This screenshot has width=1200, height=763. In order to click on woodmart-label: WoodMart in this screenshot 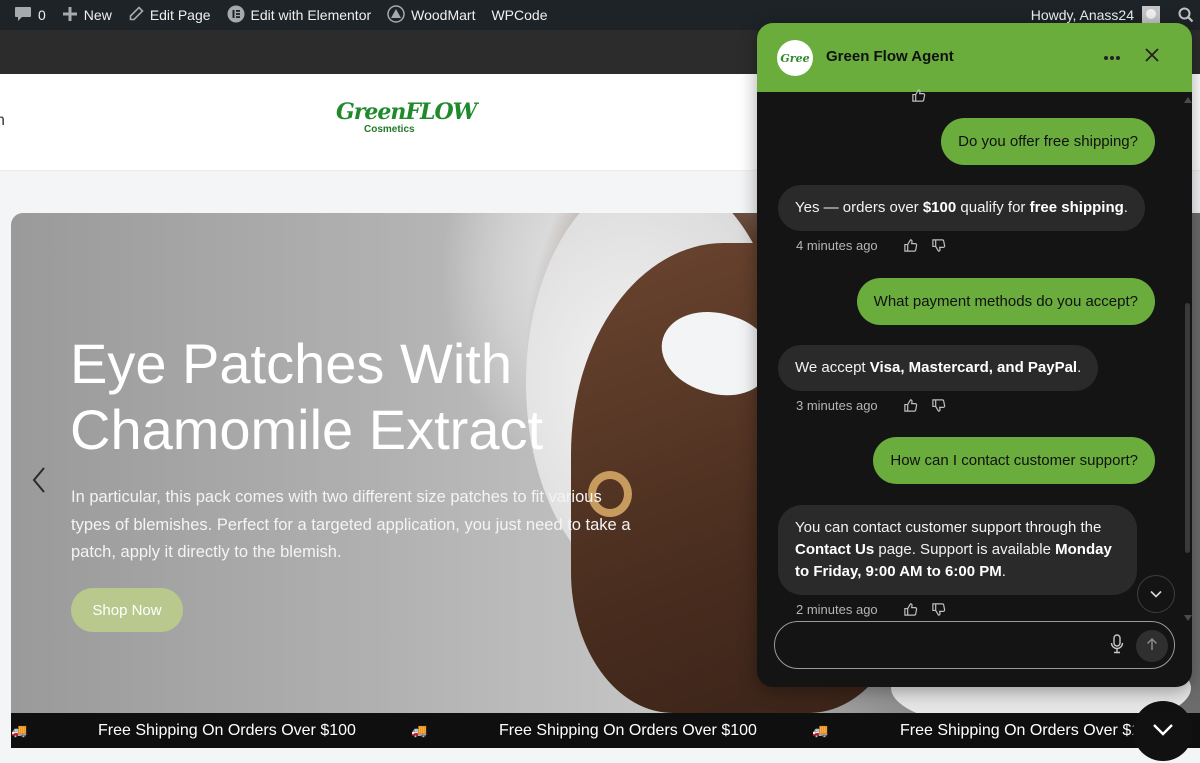, I will do `click(443, 15)`.